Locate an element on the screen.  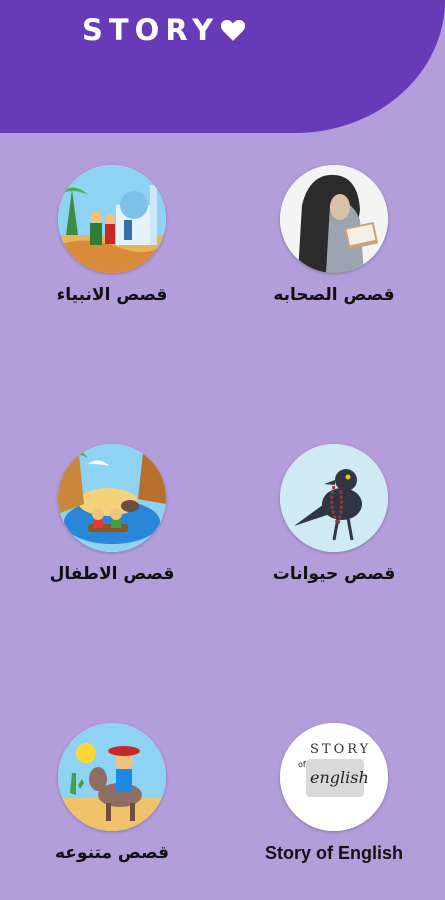
svg-text: english is located at coordinates (339, 777).